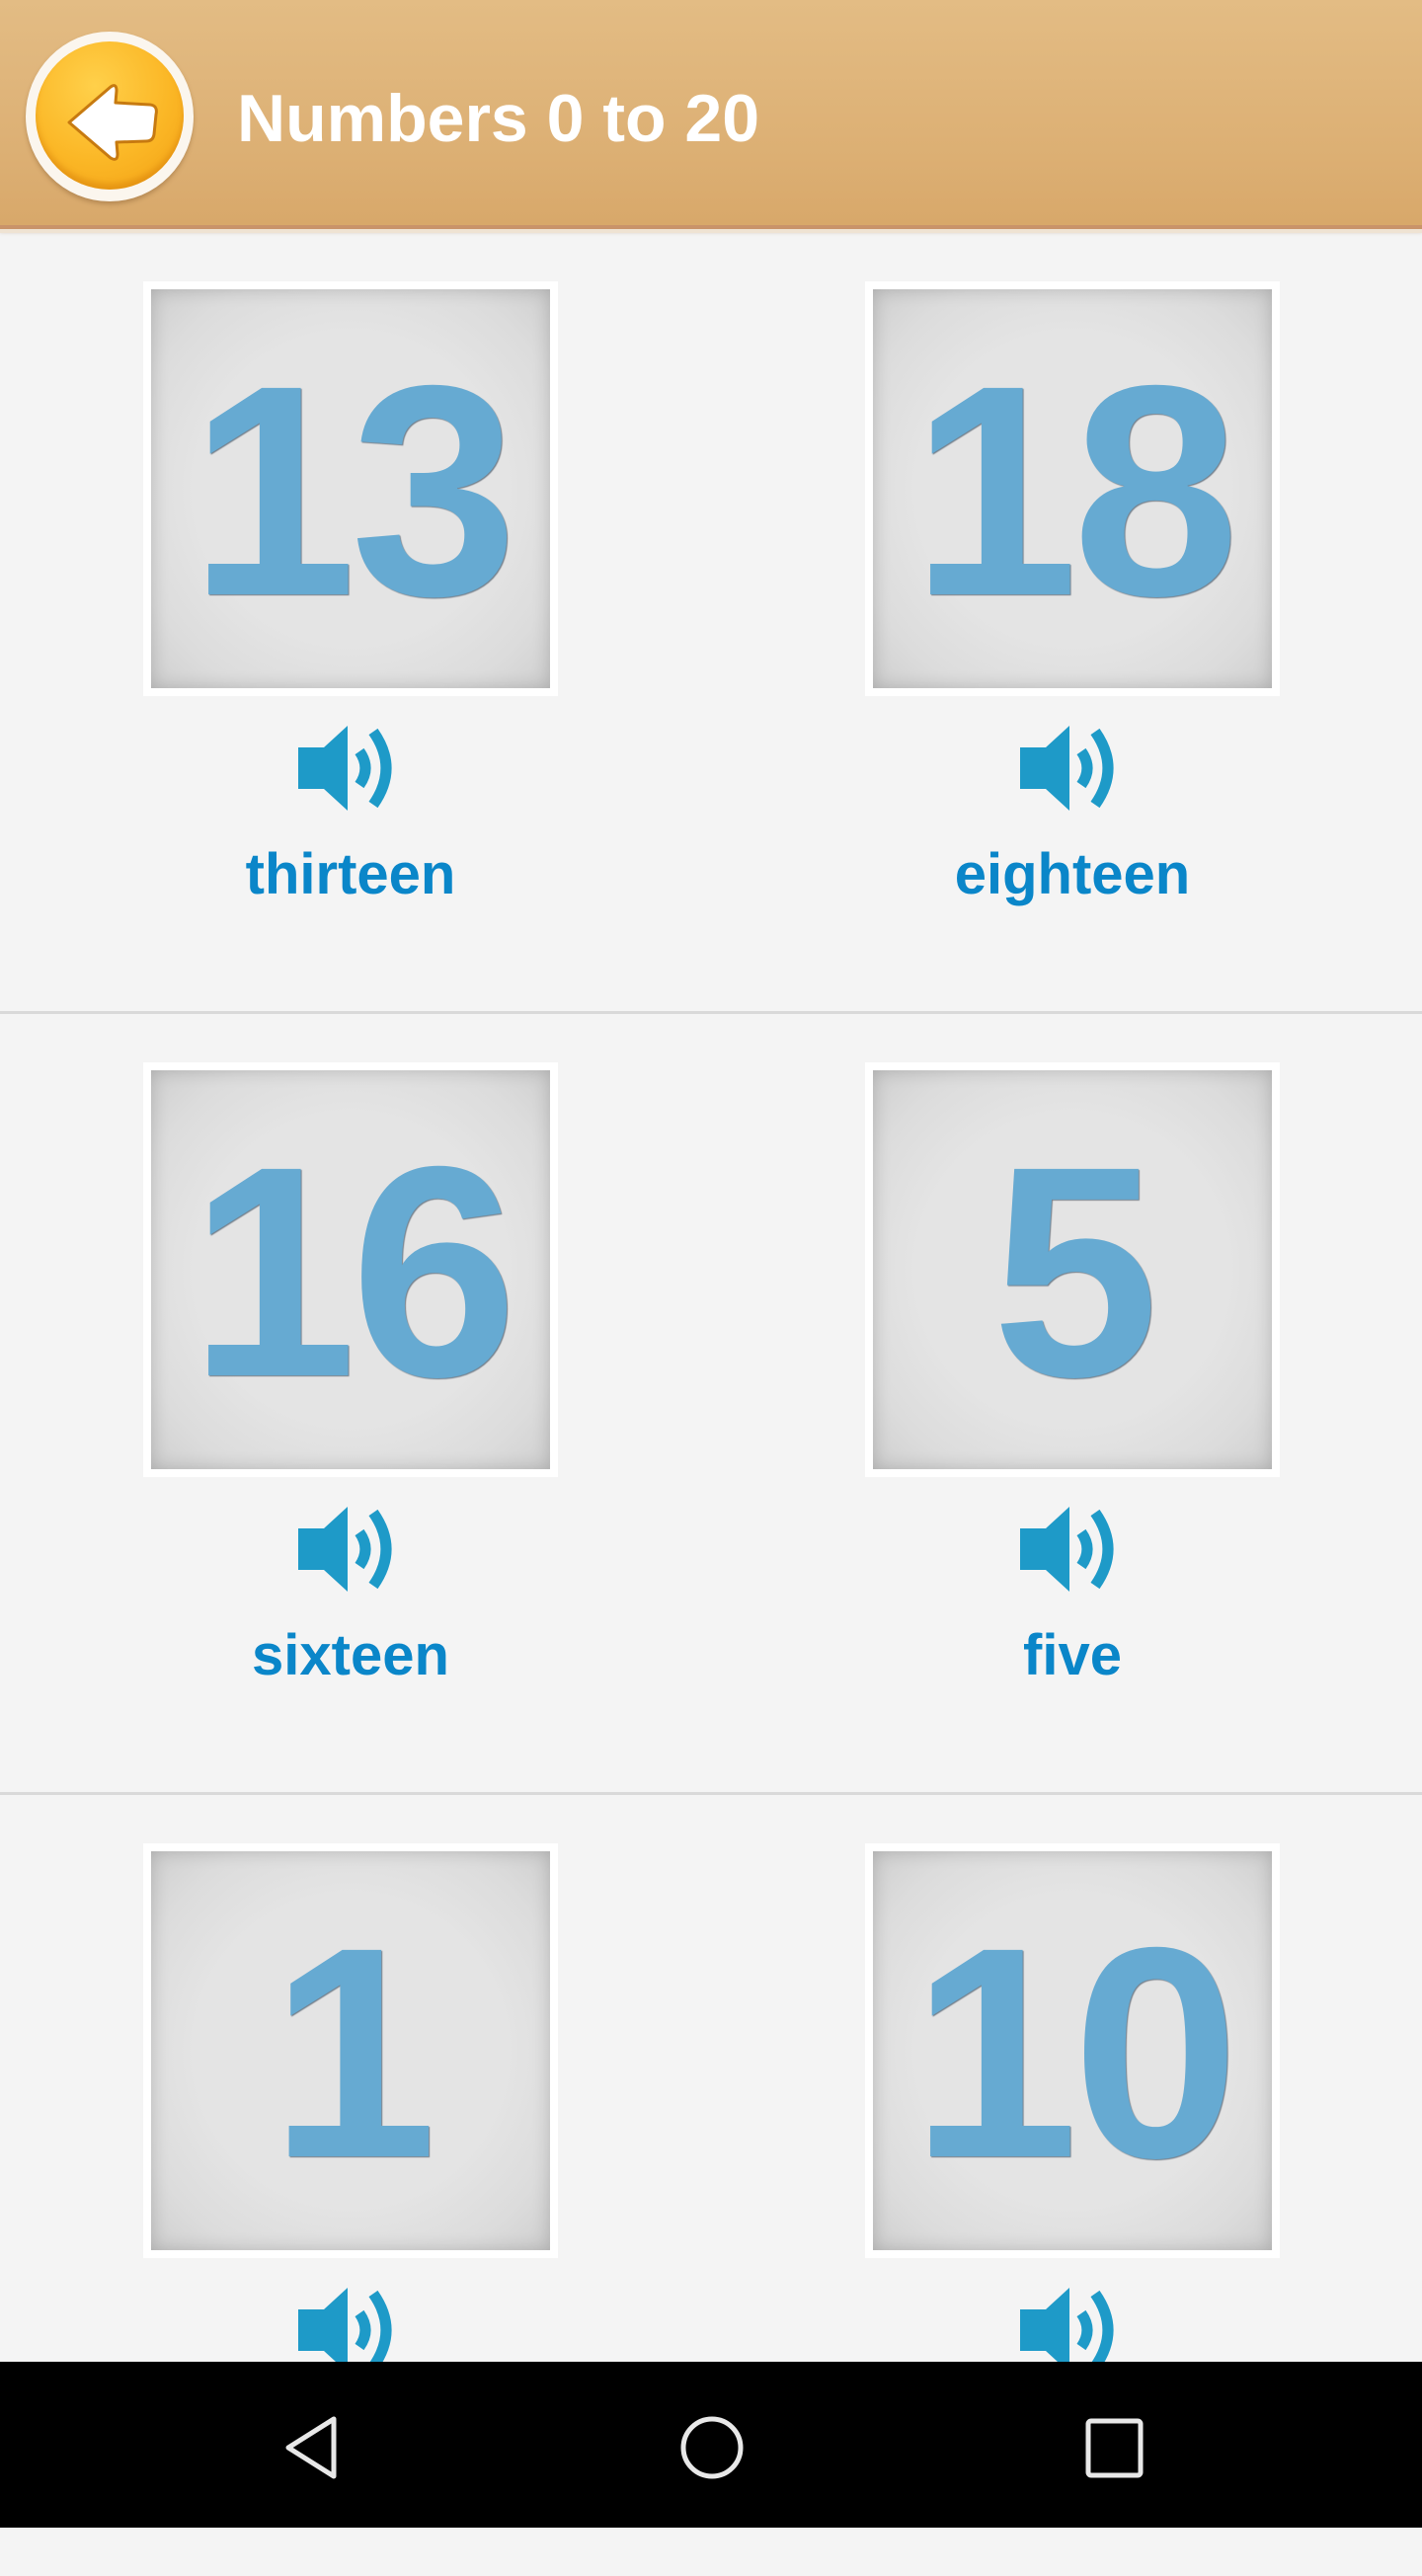 The image size is (1422, 2576). I want to click on number-item: 5 five, so click(1073, 1376).